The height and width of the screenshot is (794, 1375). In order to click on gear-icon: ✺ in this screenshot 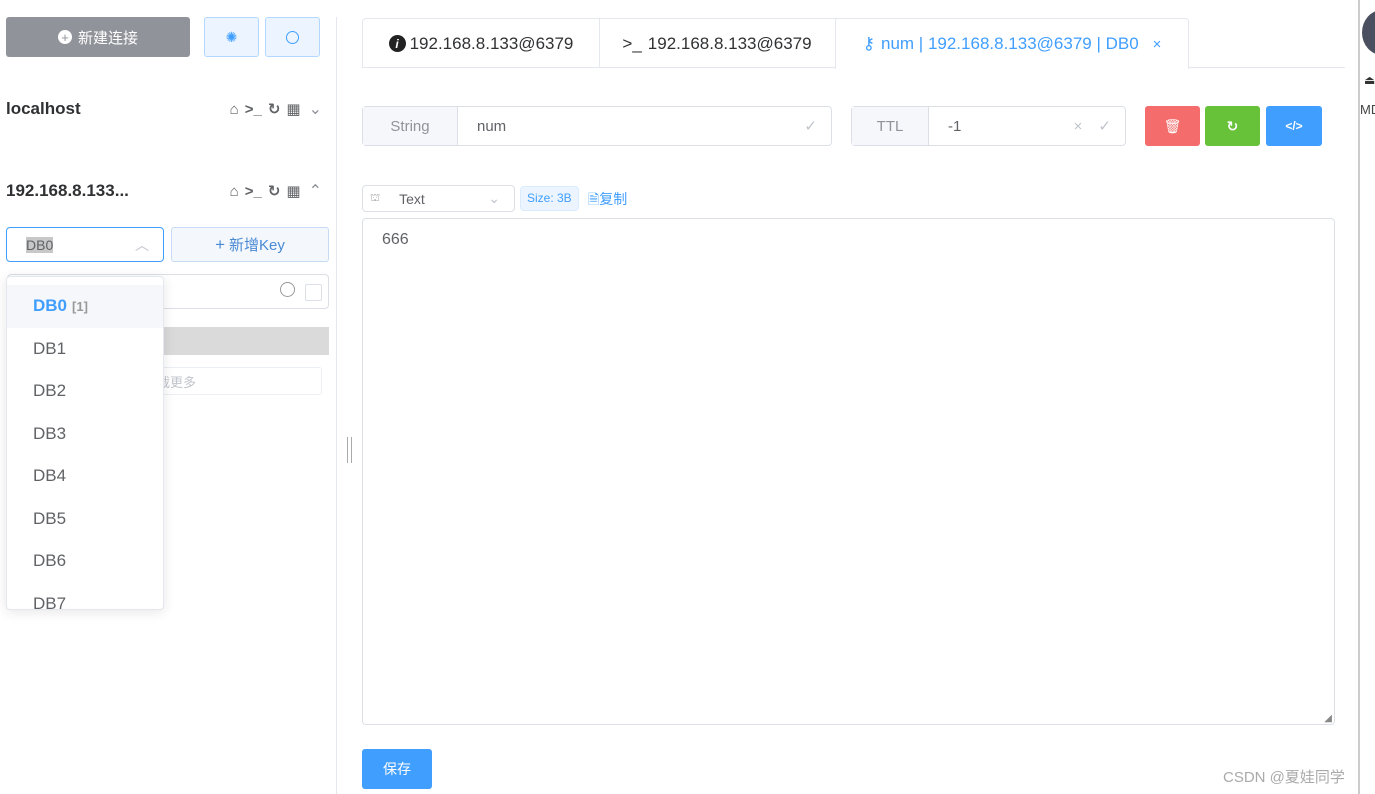, I will do `click(231, 36)`.